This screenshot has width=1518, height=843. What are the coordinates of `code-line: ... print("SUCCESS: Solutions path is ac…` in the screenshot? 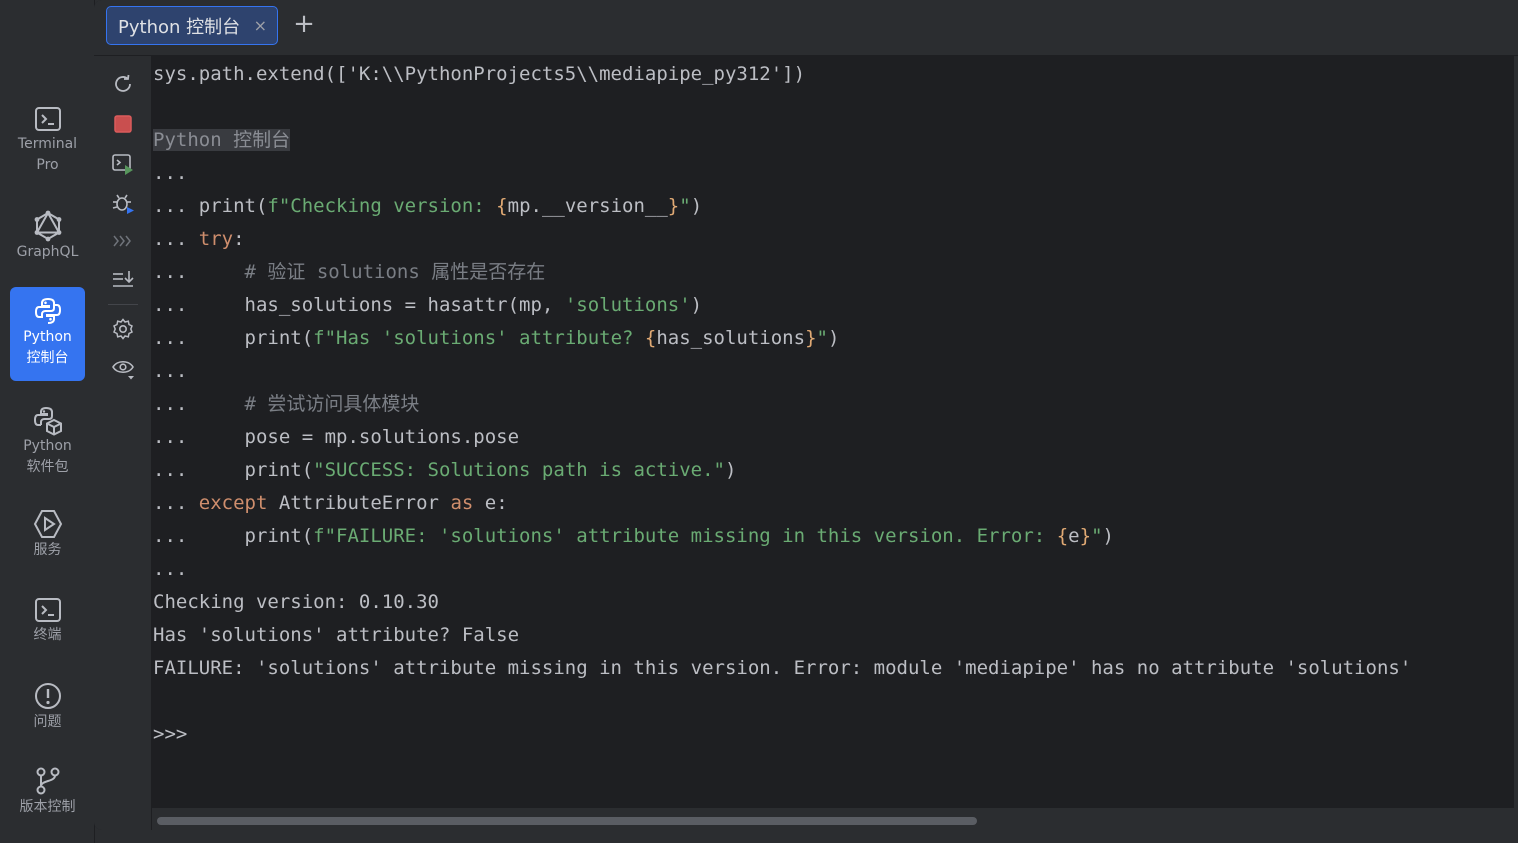 It's located at (445, 470).